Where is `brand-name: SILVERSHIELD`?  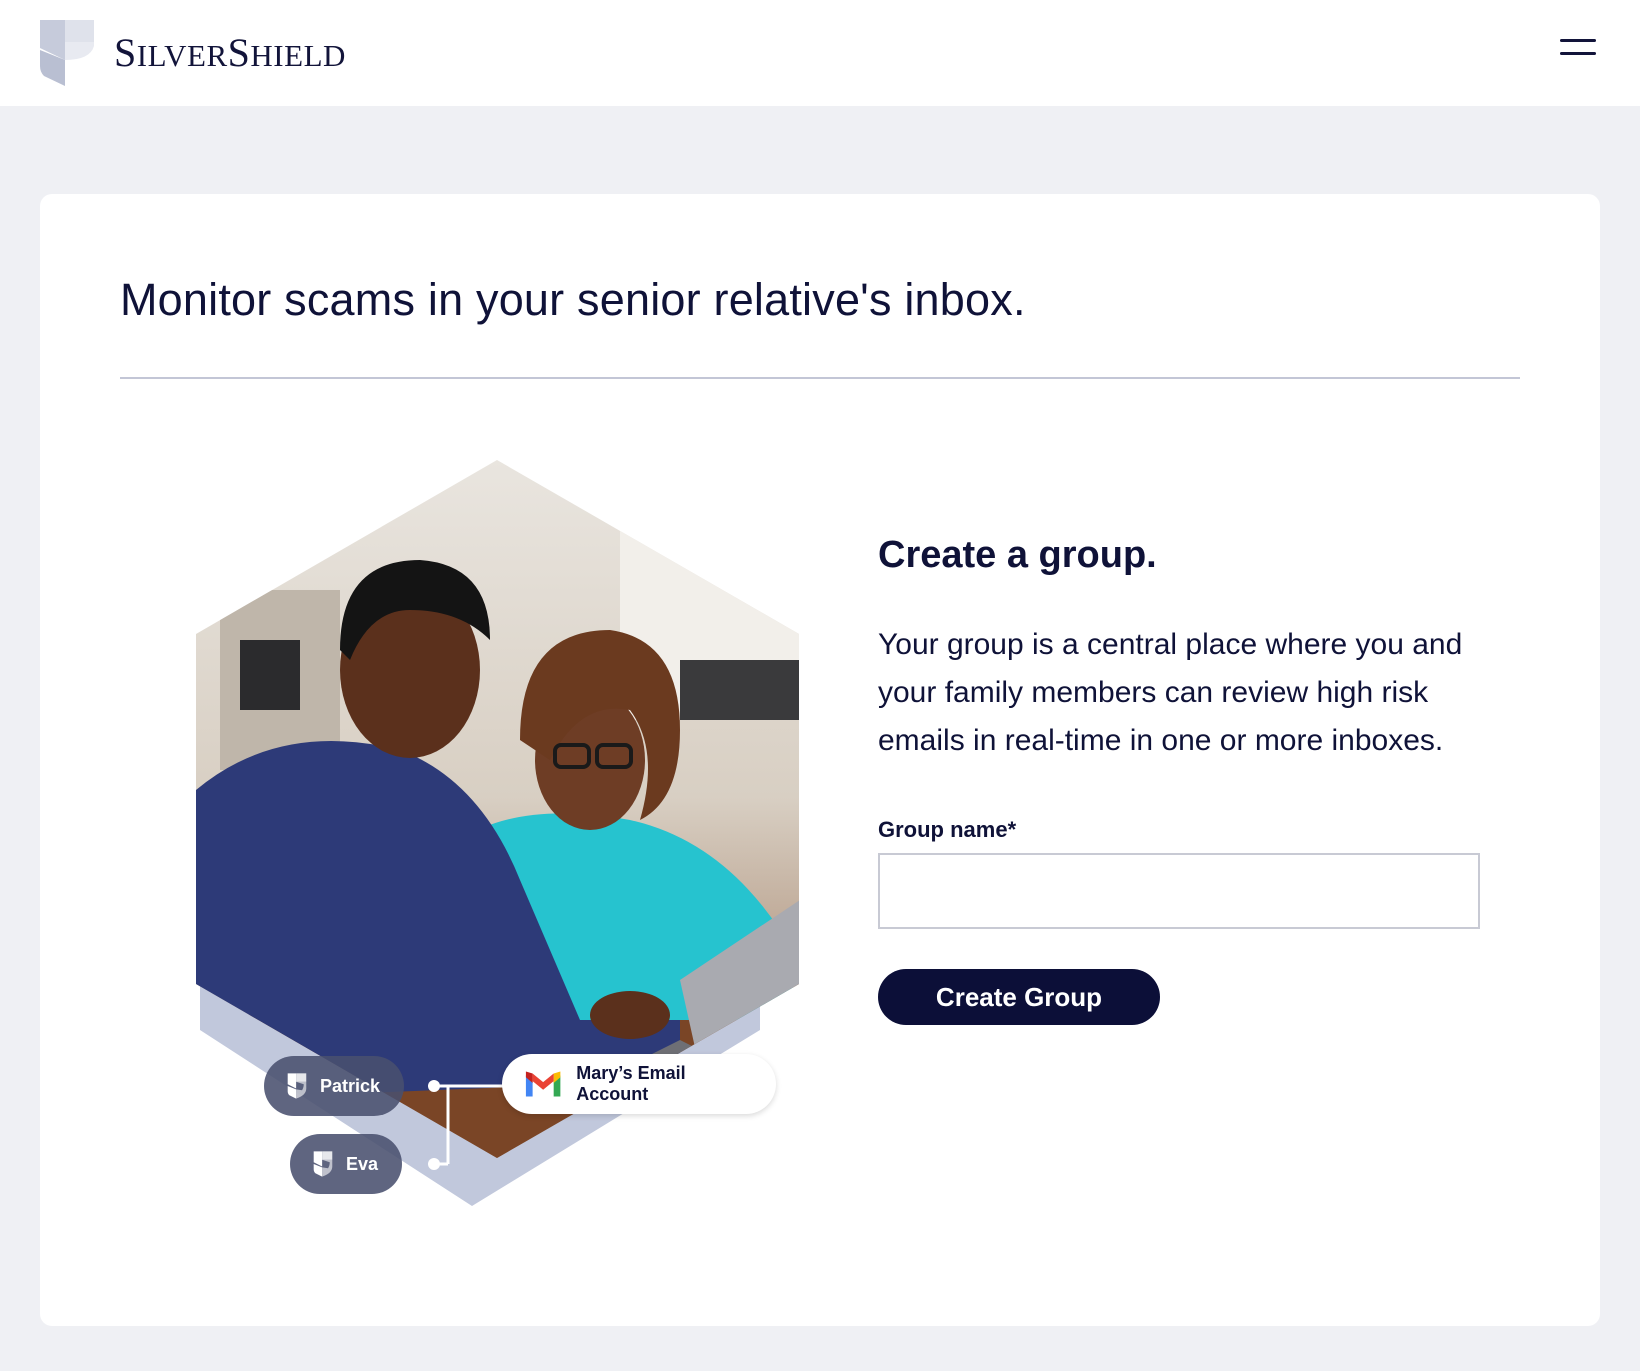
brand-name: SILVERSHIELD is located at coordinates (230, 52).